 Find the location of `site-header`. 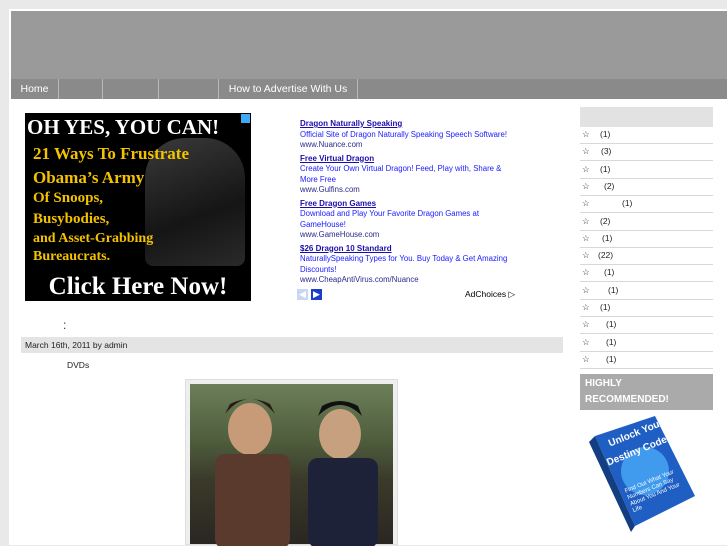

site-header is located at coordinates (369, 45).